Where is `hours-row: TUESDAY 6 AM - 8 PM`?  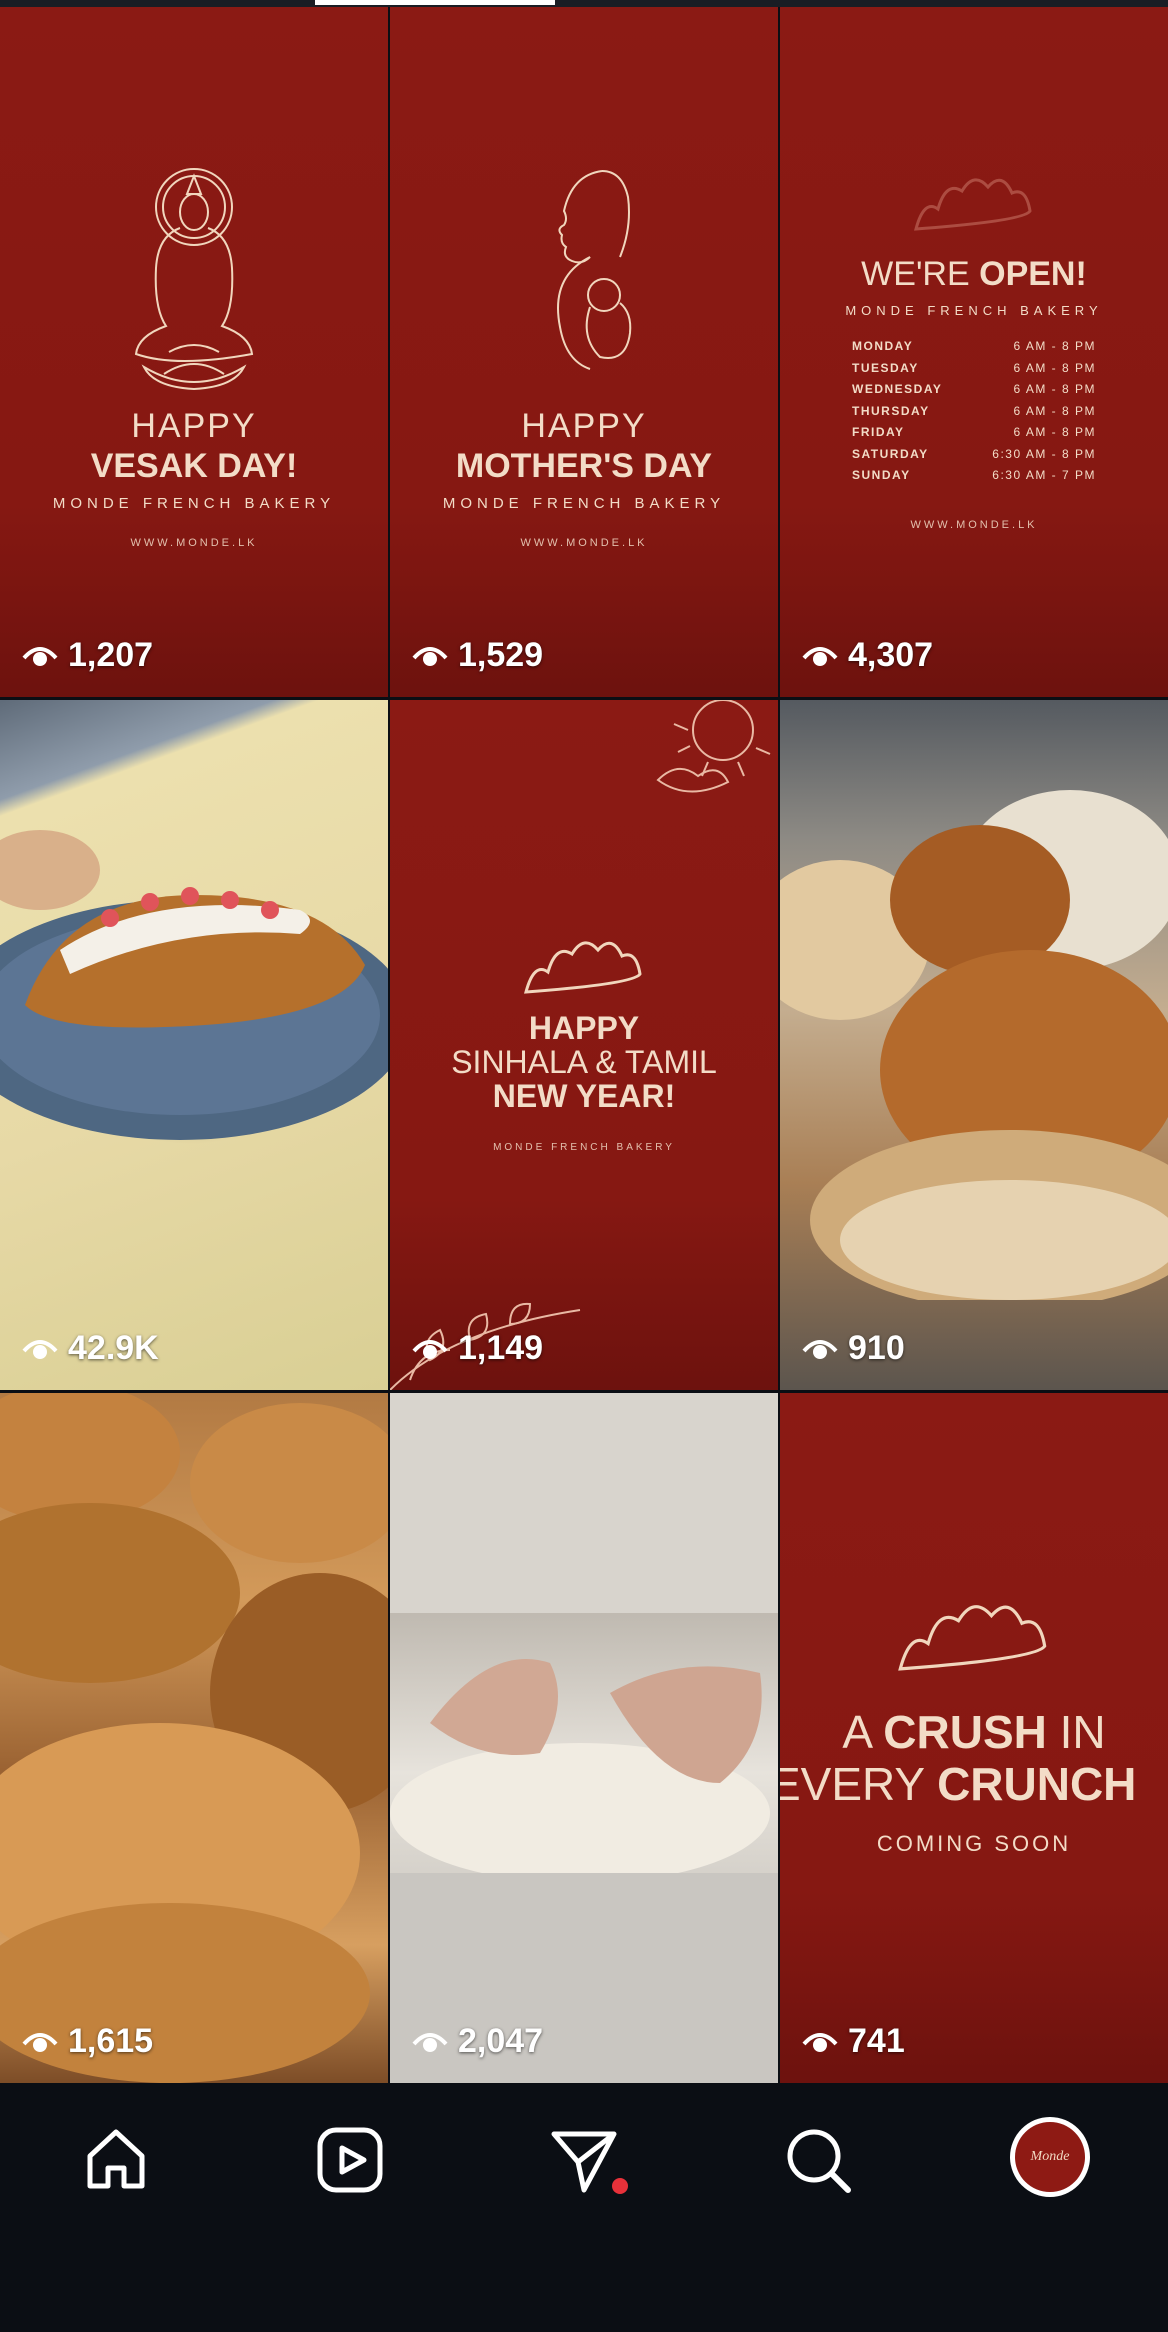
hours-row: TUESDAY 6 AM - 8 PM is located at coordinates (974, 367).